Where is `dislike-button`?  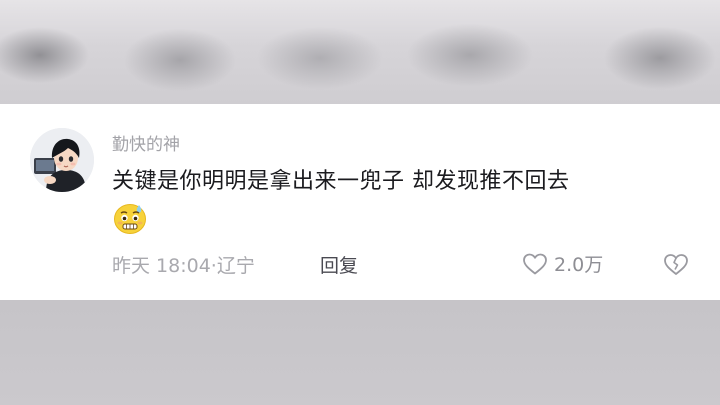
dislike-button is located at coordinates (676, 264).